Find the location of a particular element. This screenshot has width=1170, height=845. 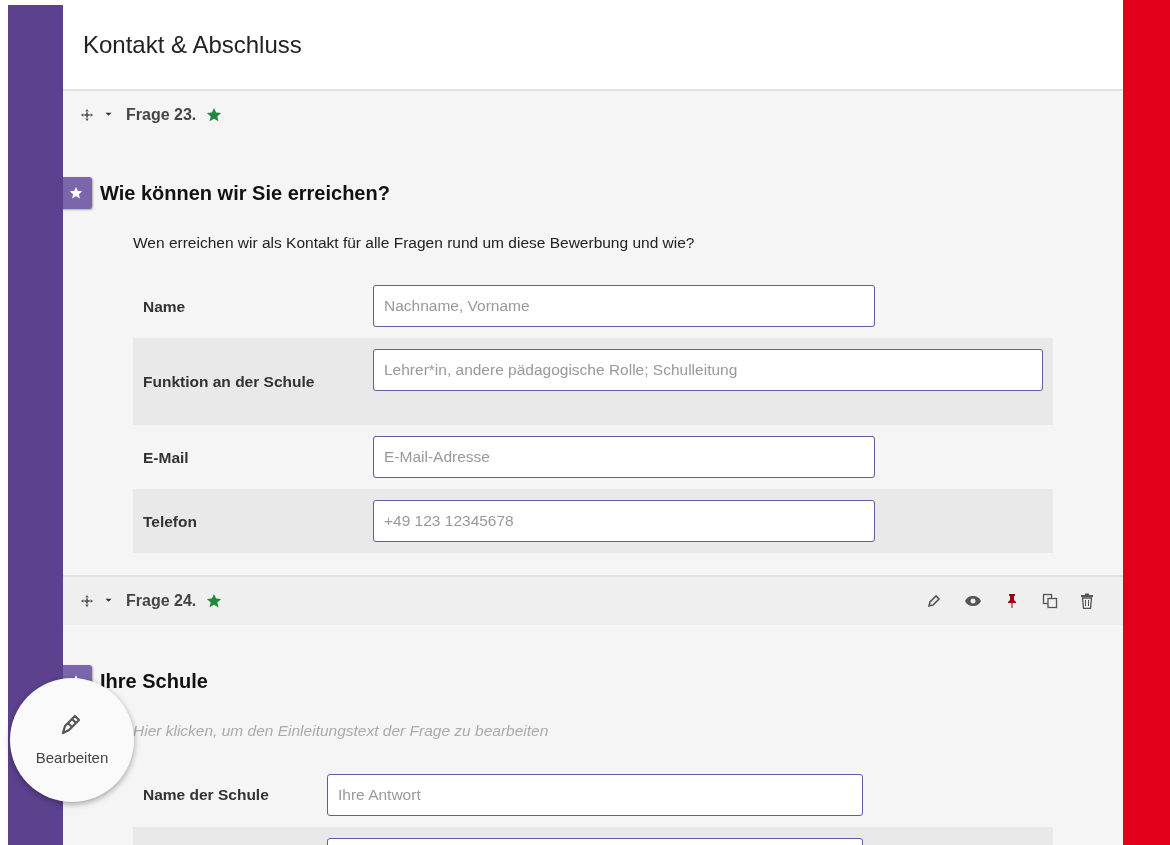

field-label: Telefon is located at coordinates (170, 521).